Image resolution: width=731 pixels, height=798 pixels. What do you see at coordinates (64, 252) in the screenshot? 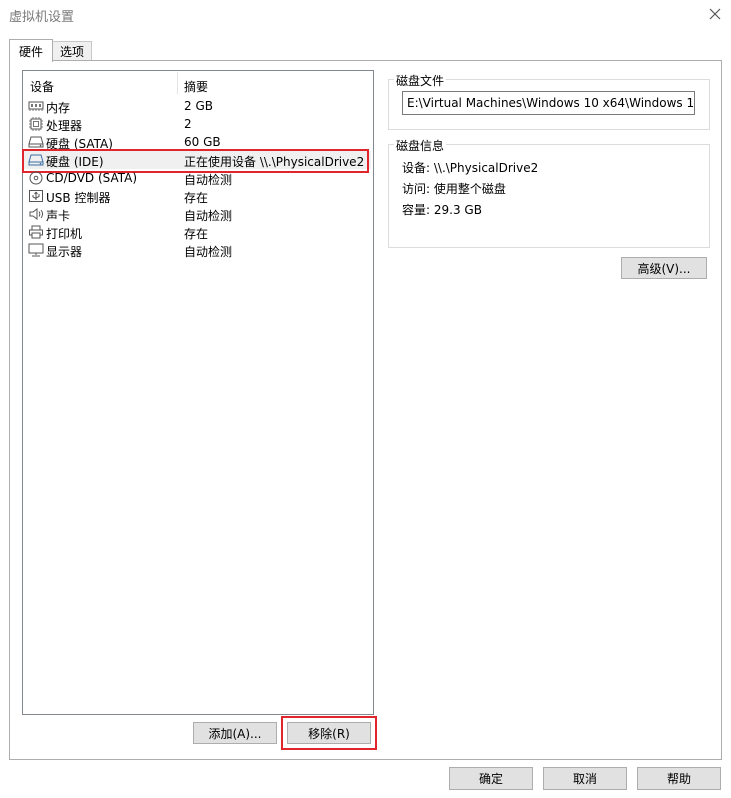
I see `device-name: 显示器` at bounding box center [64, 252].